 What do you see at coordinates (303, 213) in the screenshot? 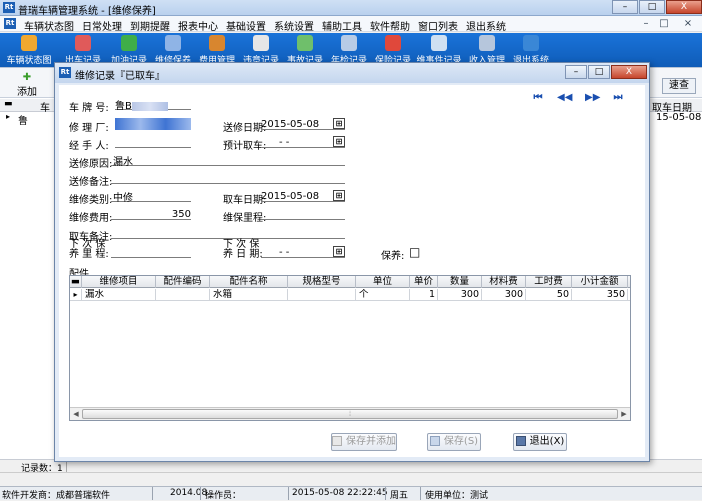
I see `mileage-field` at bounding box center [303, 213].